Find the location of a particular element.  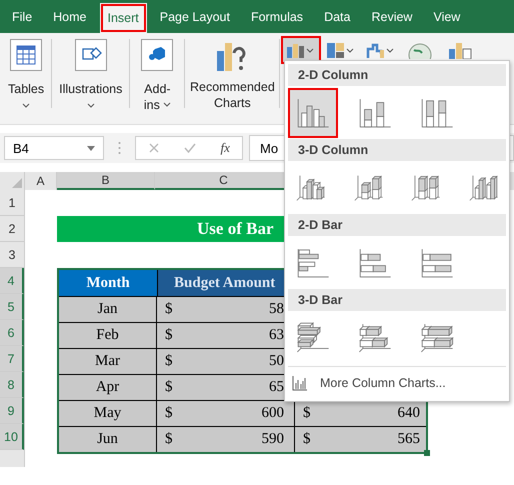

ribbon-tab: Home is located at coordinates (69, 16).